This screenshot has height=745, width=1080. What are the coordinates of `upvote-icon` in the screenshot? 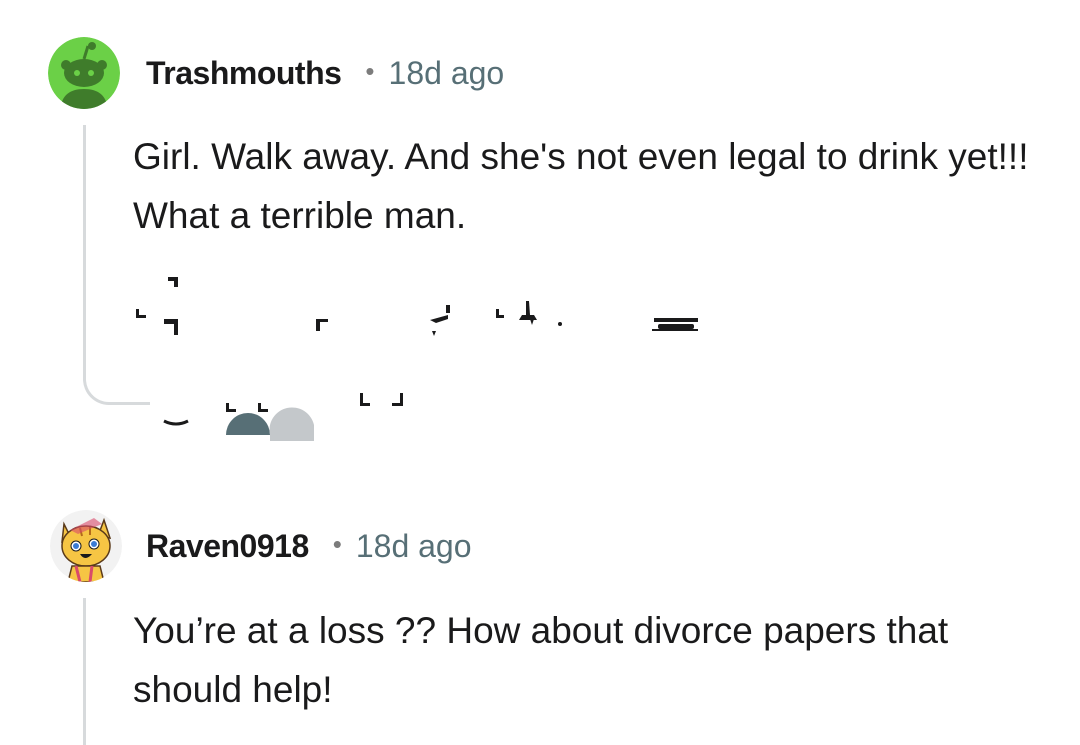 It's located at (216, 419).